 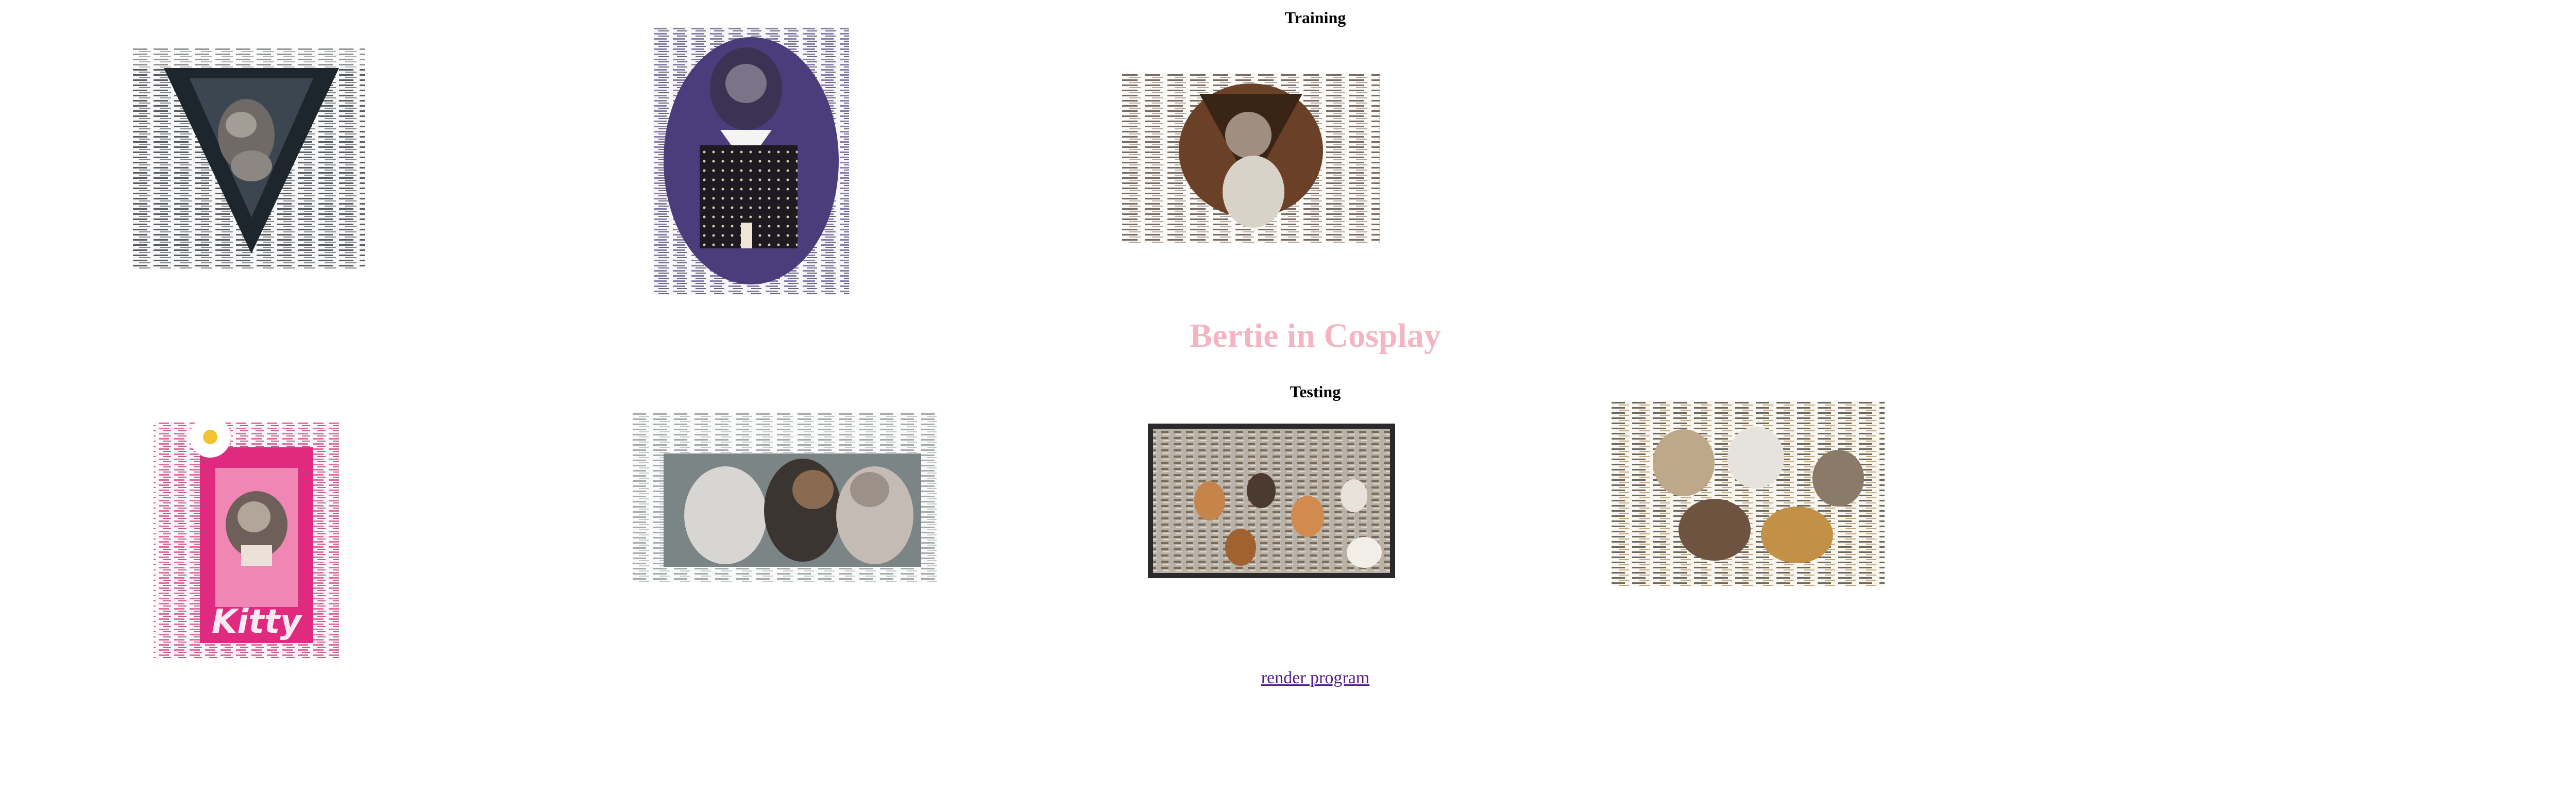 What do you see at coordinates (256, 622) in the screenshot?
I see `kitty-box-text: Kitty` at bounding box center [256, 622].